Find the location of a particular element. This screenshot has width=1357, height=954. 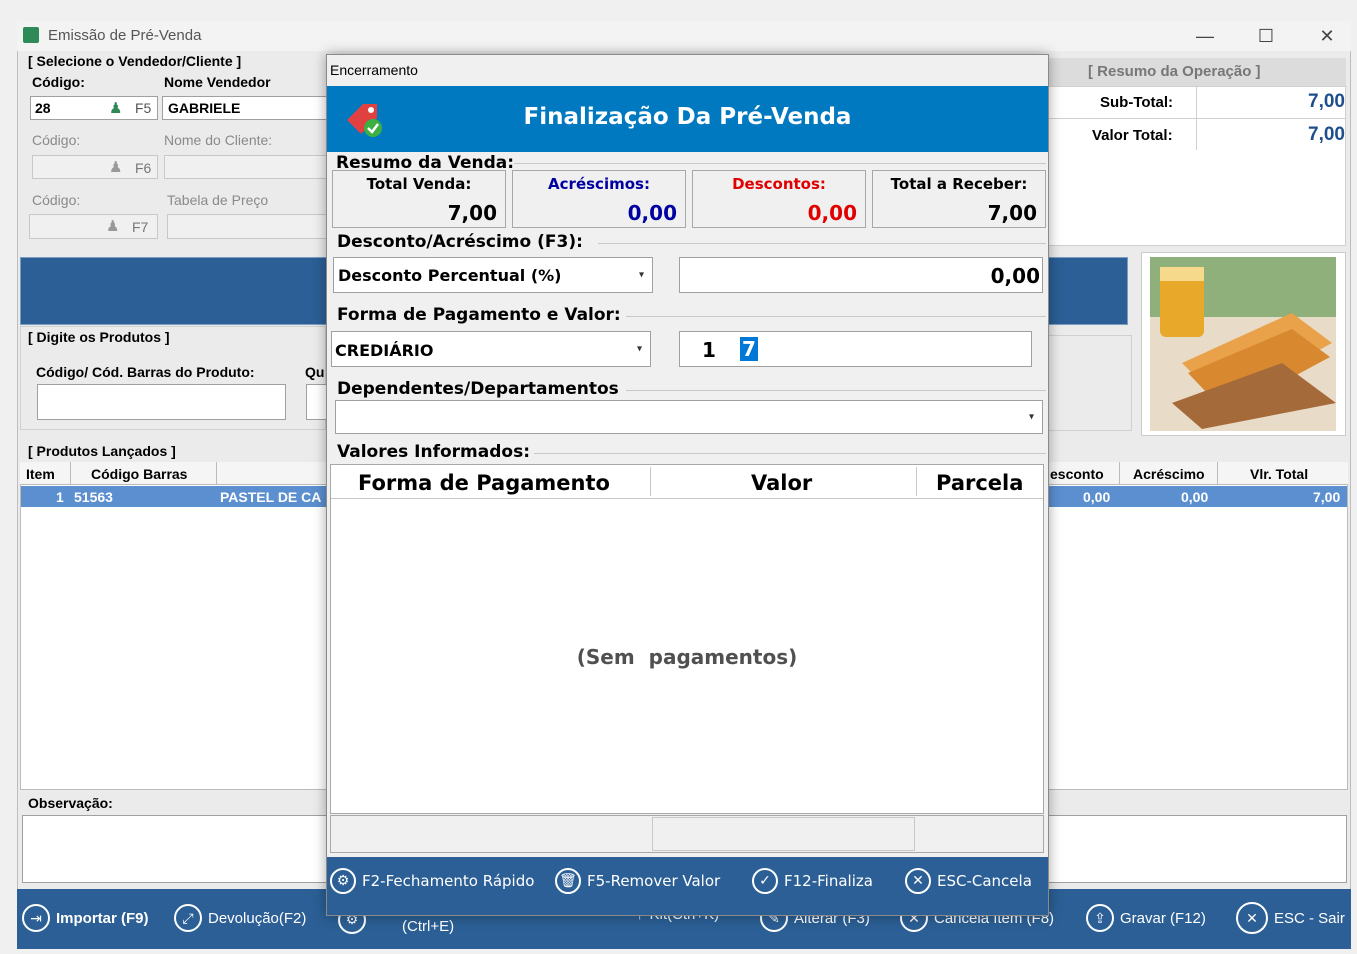

entry-right-panel is located at coordinates (1090, 383).